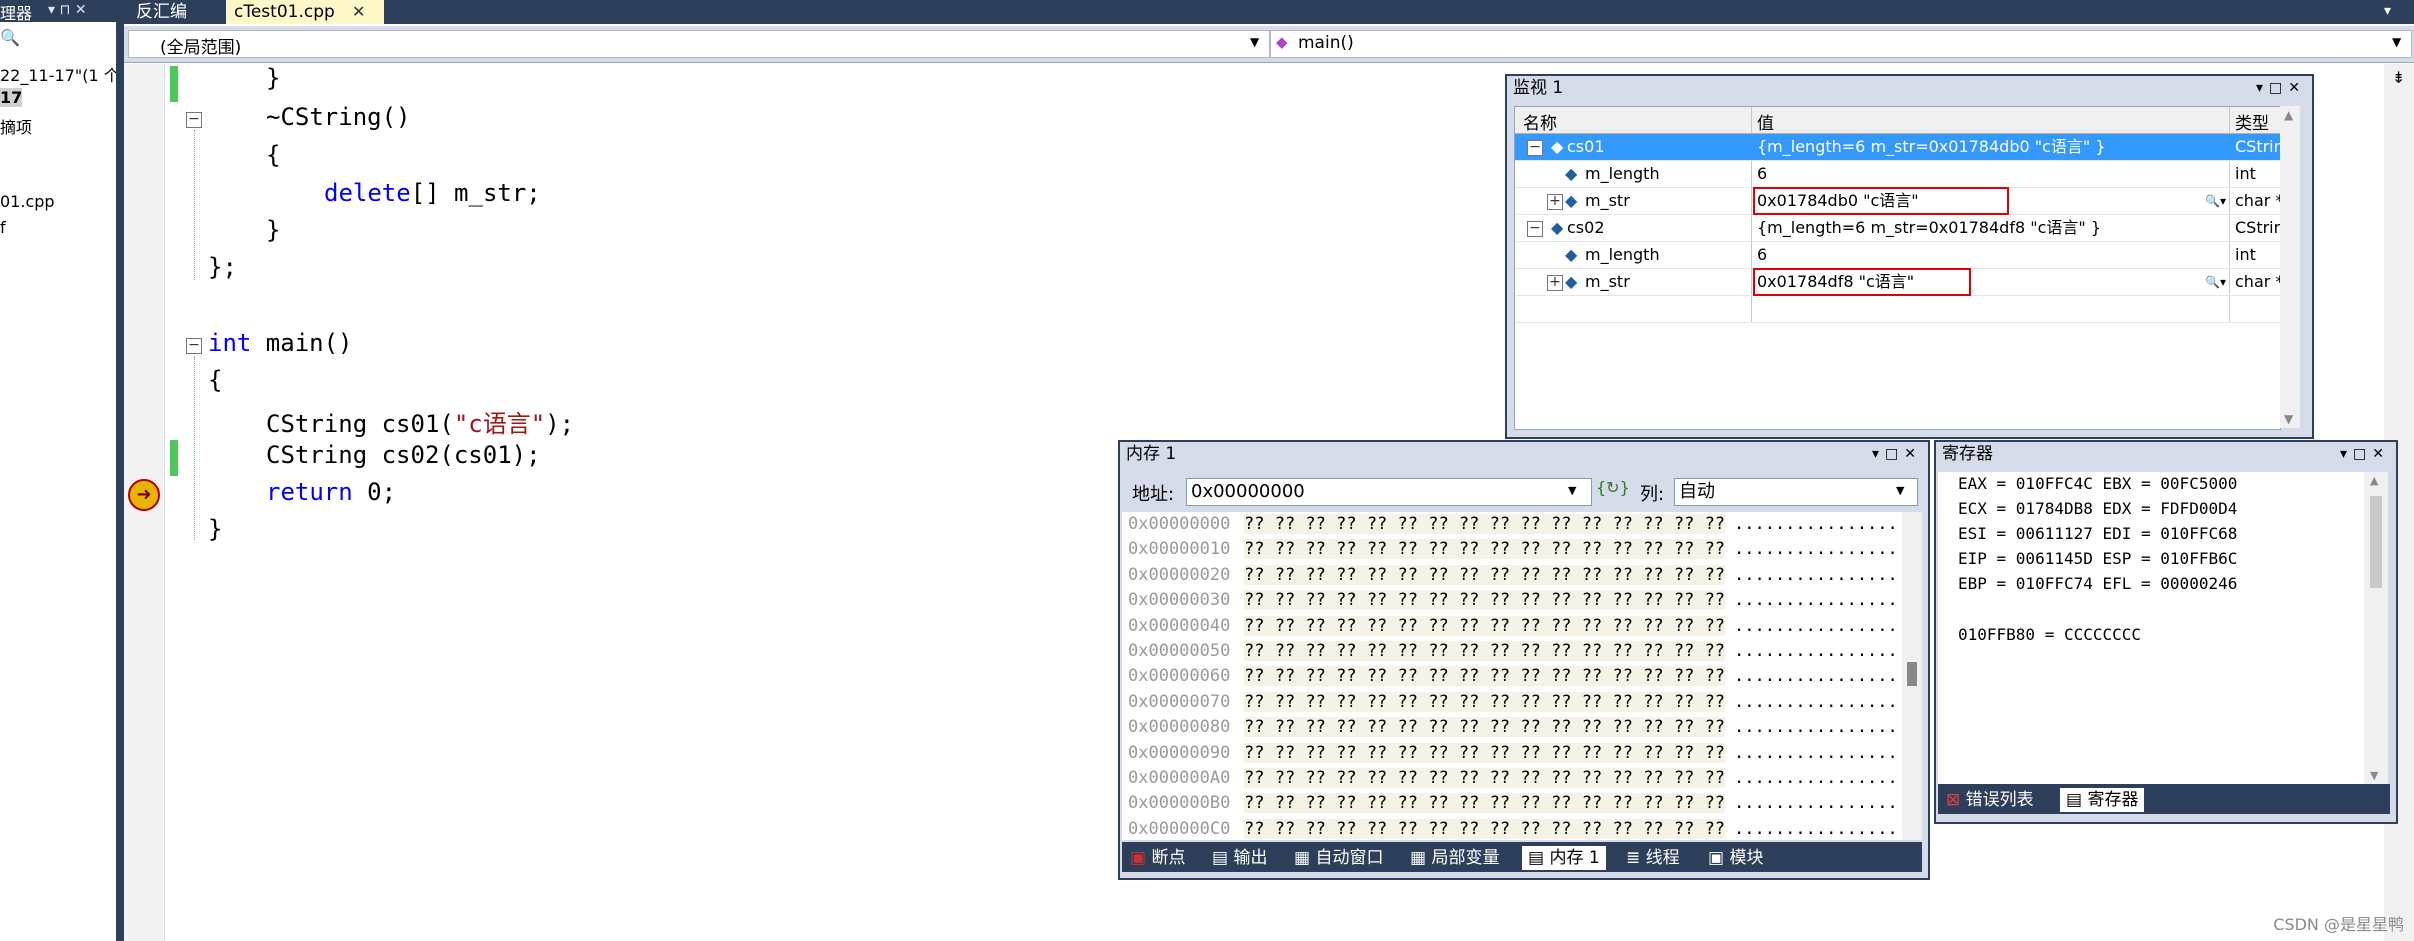  I want to click on scope-dropdown, so click(699, 44).